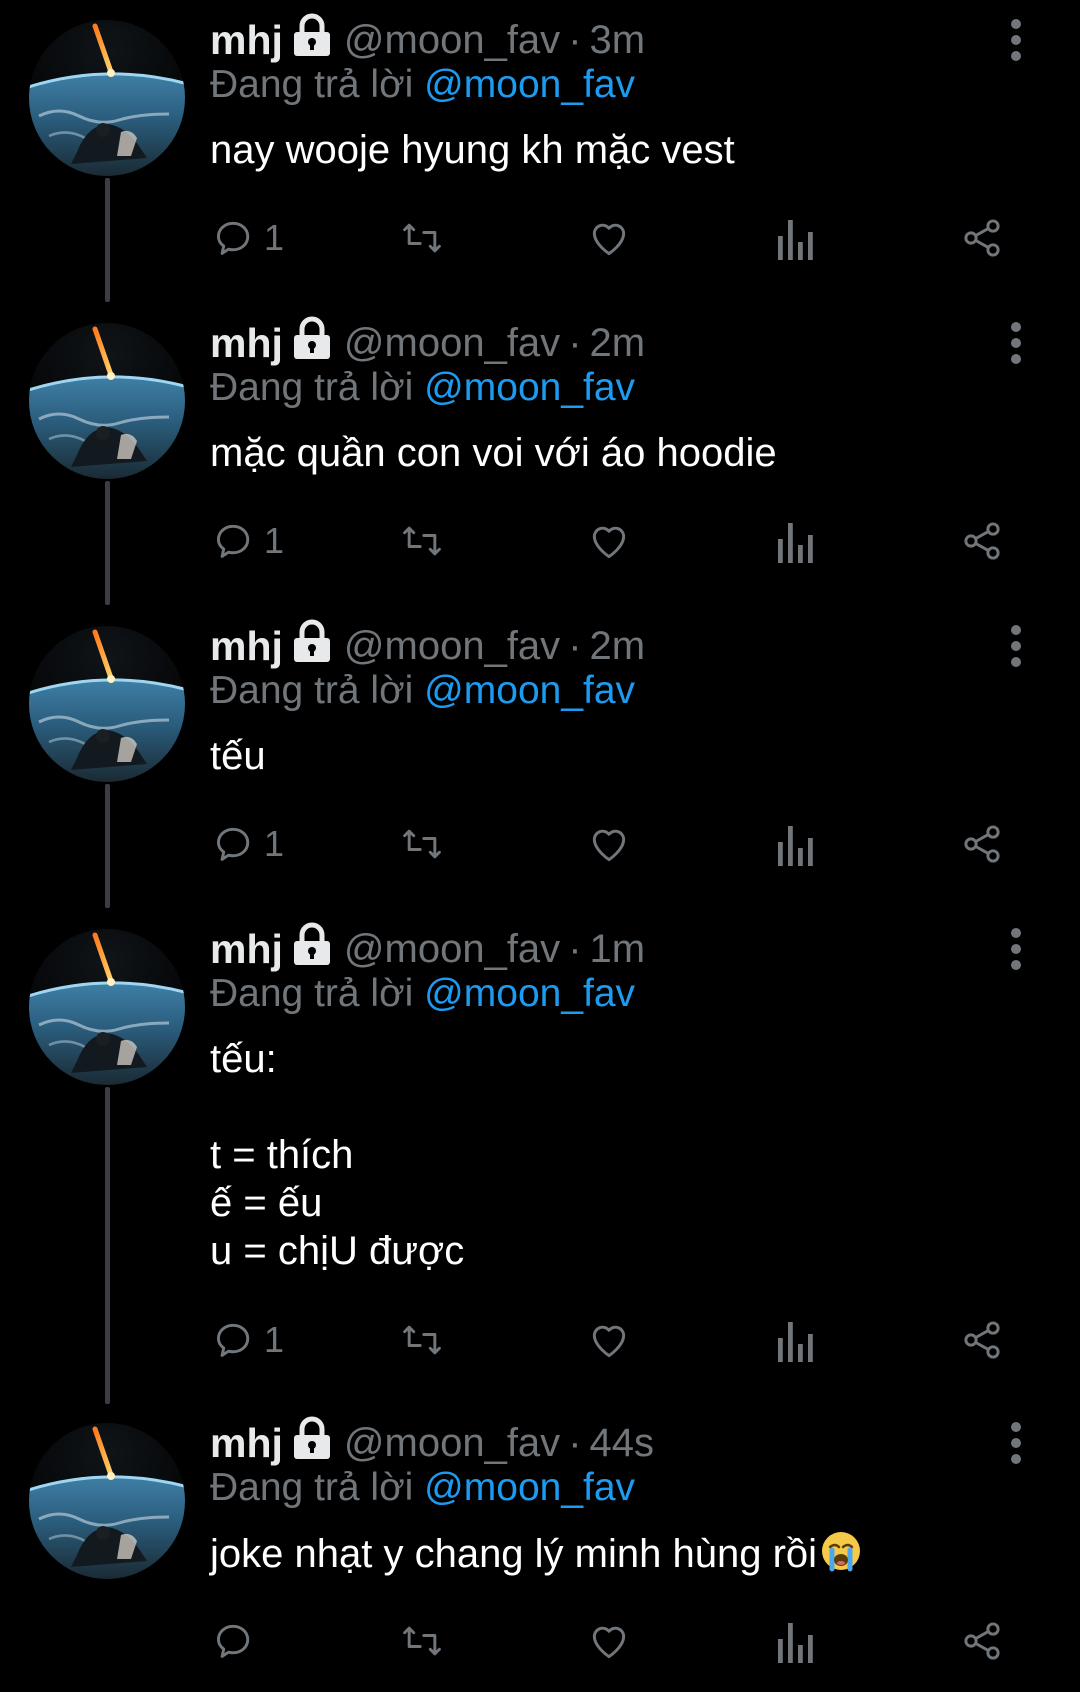 The width and height of the screenshot is (1080, 1692). I want to click on tweet-text: joke nhạt y chang lý minh hùng rồi, so click(514, 1554).